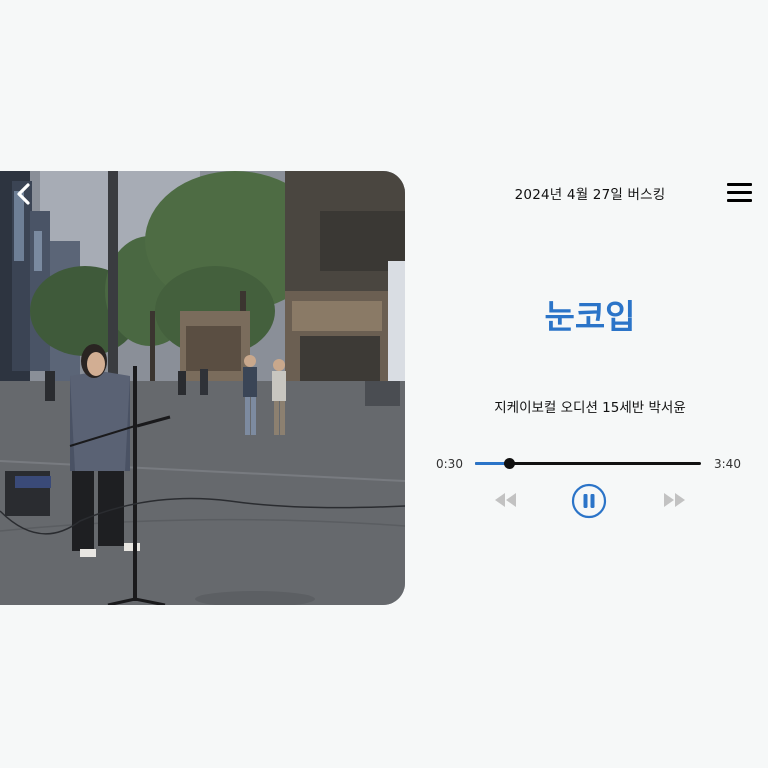 This screenshot has height=768, width=768. I want to click on back-button, so click(24, 194).